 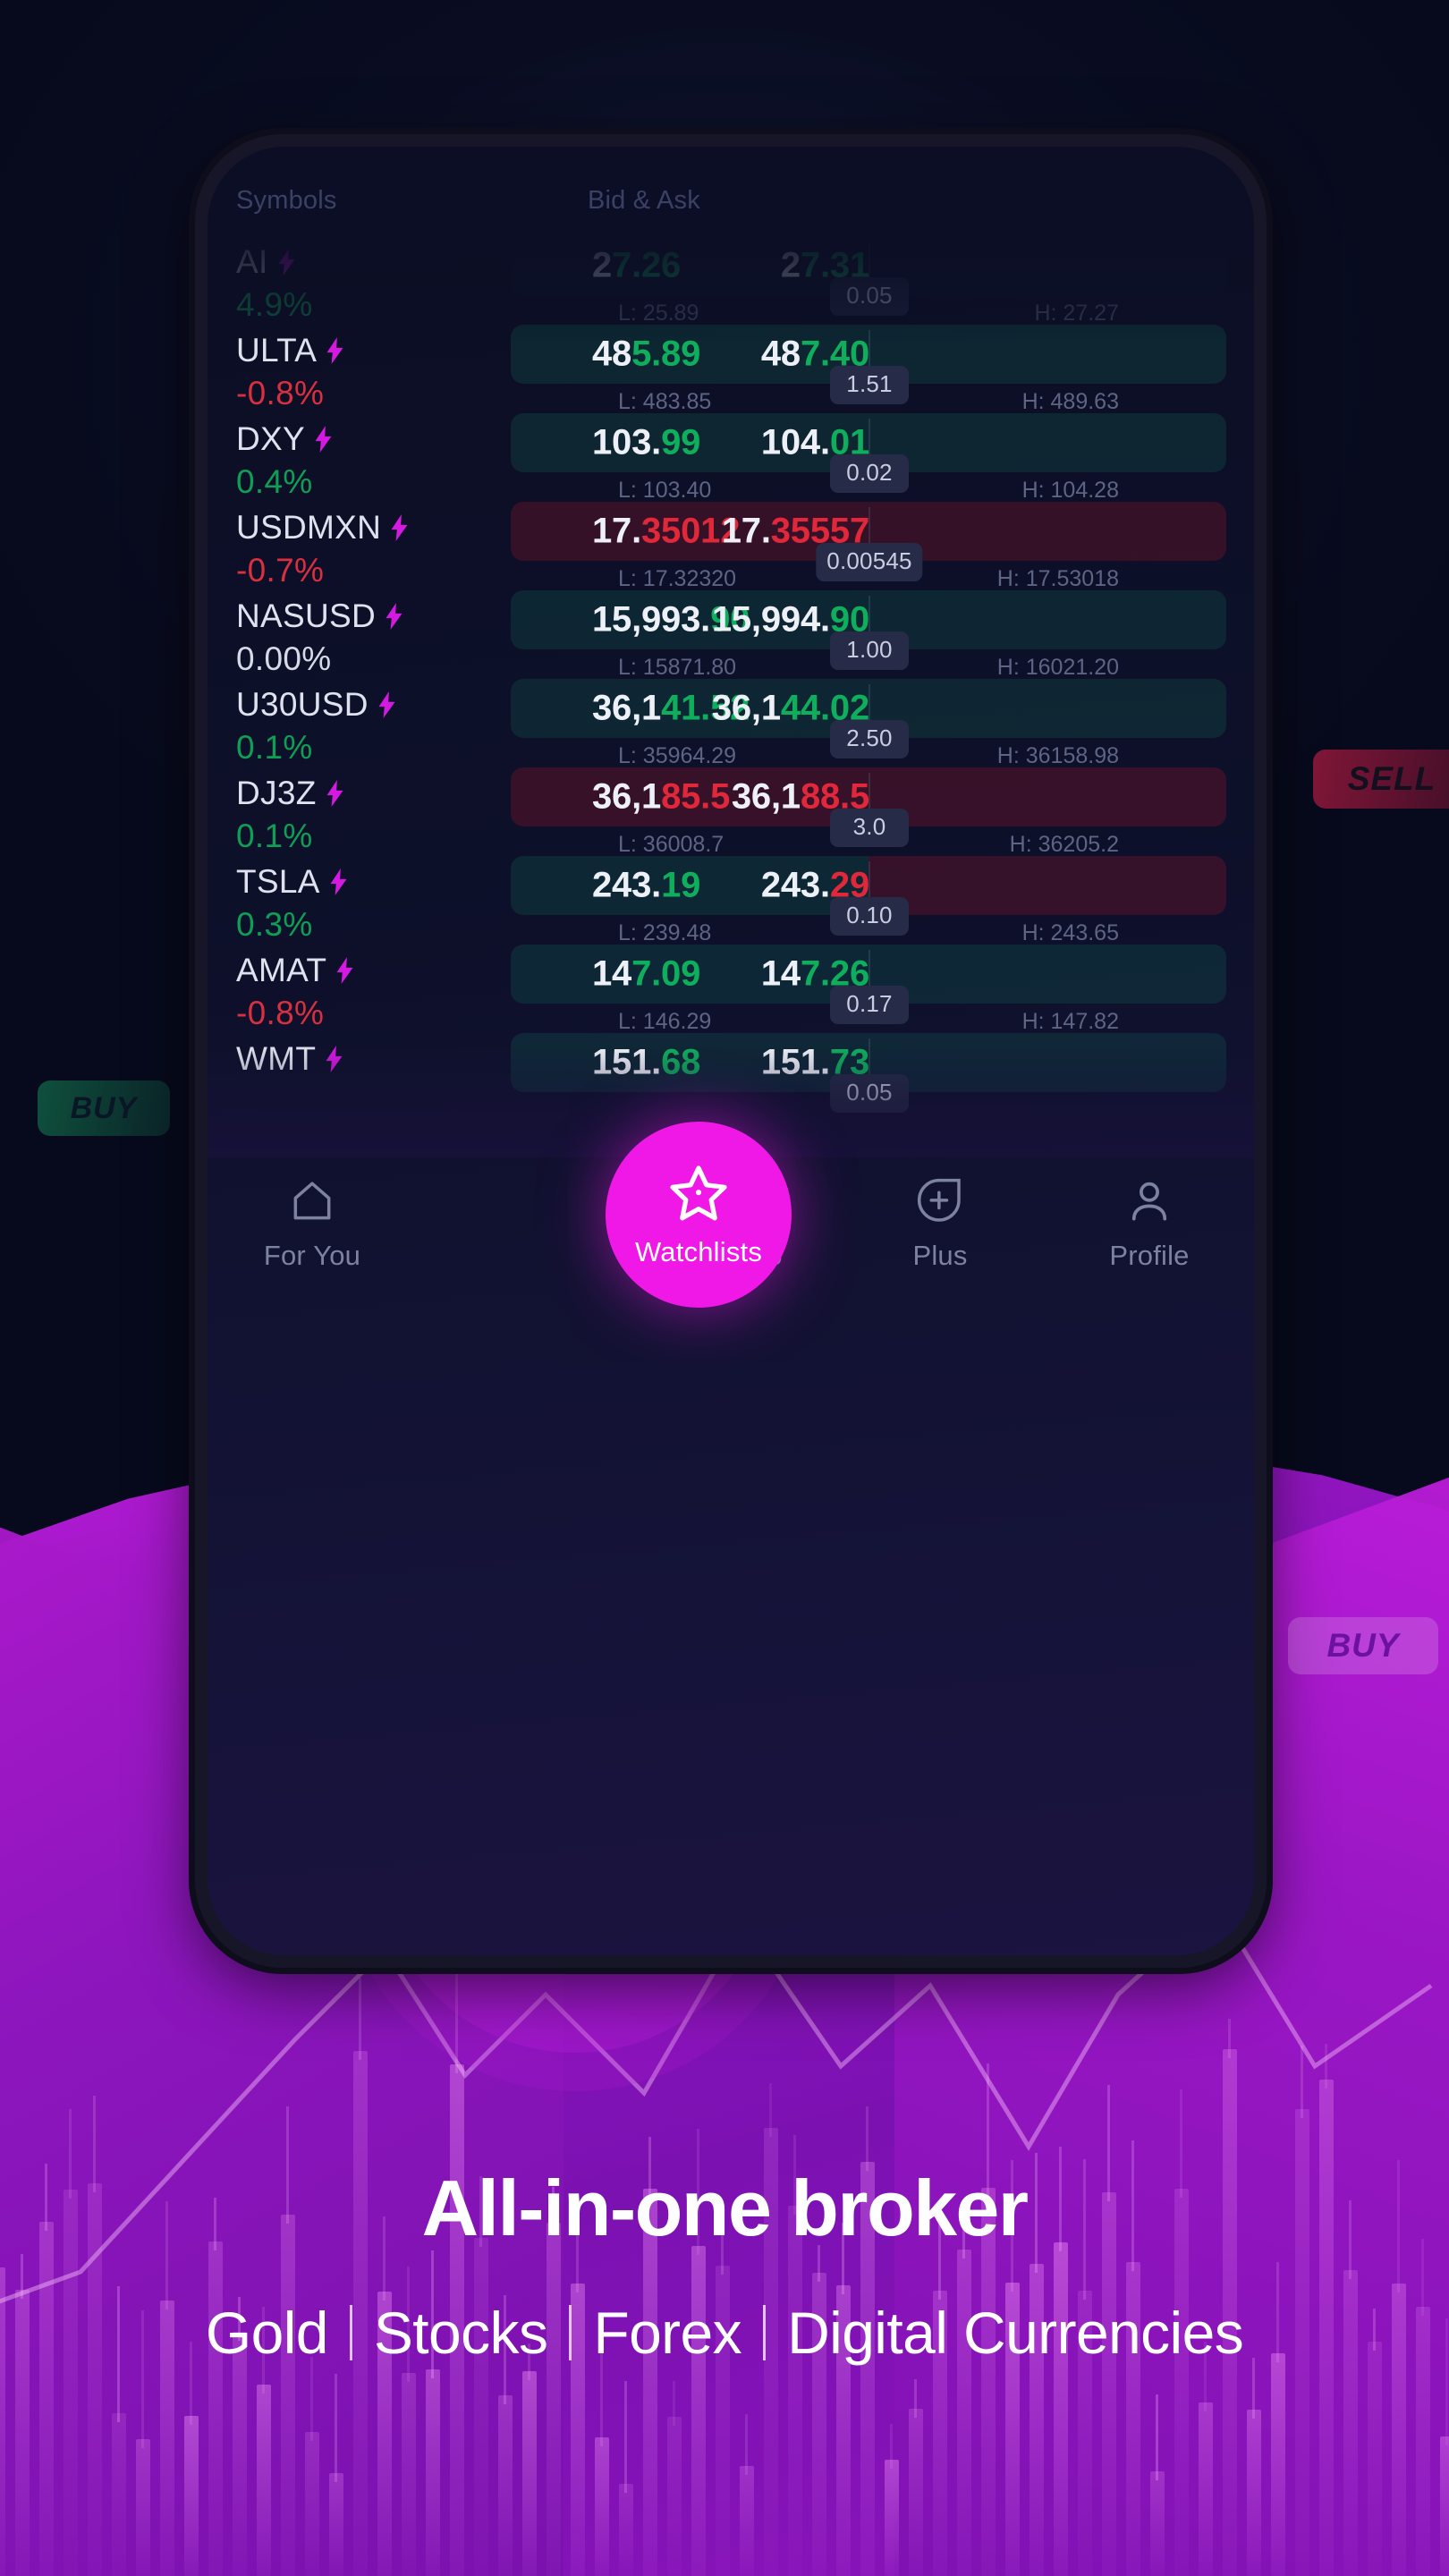 I want to click on person-icon, so click(x=1149, y=1201).